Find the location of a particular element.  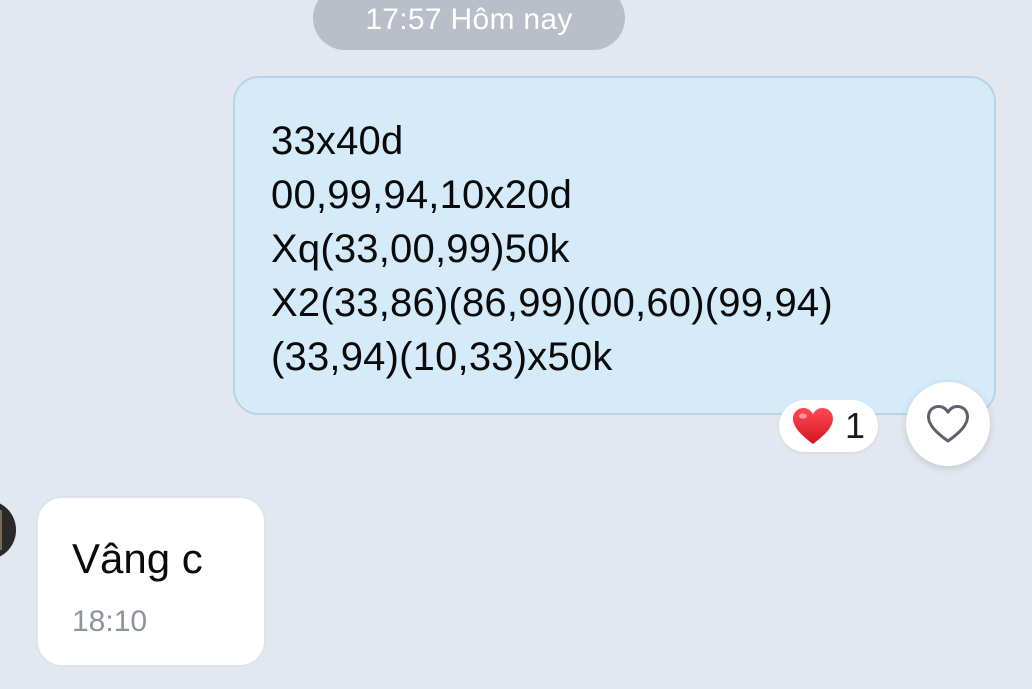

message-line: X2(33,86)(86,99)(00,60)(99,94) is located at coordinates (552, 303).